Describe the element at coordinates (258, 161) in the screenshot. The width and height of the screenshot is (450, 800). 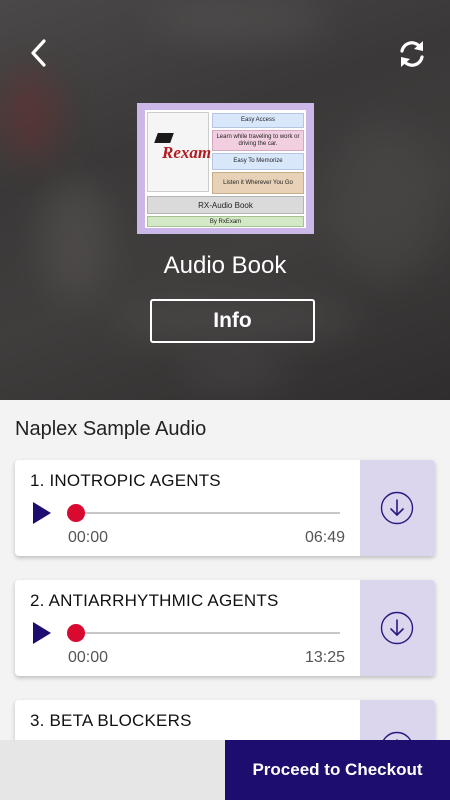
I see `cover-feature-3: Easy To Memorize` at that location.